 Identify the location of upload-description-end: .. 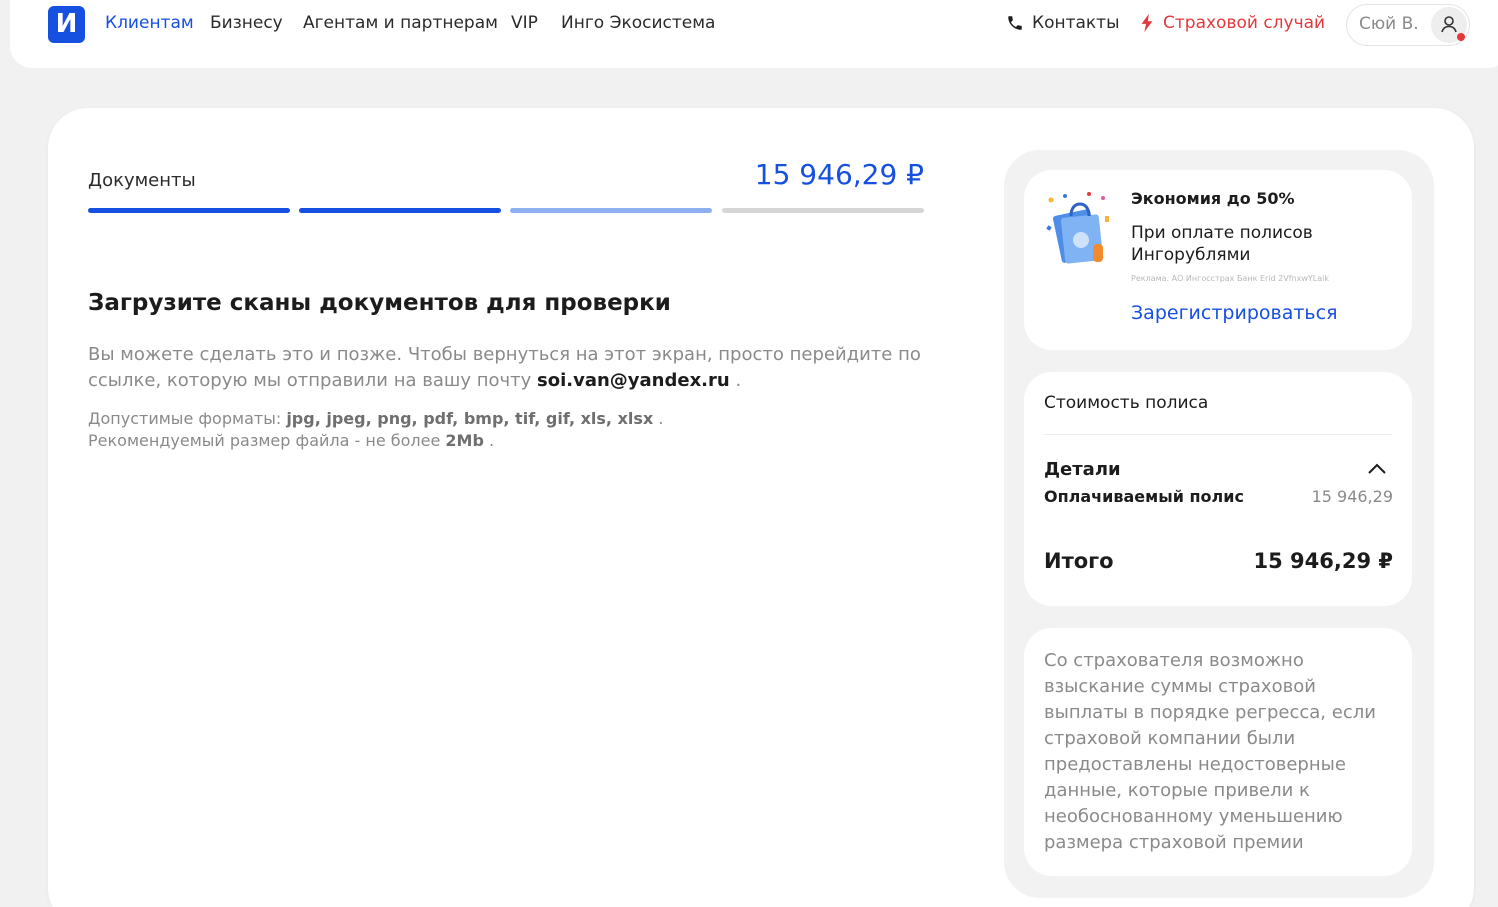
(738, 380).